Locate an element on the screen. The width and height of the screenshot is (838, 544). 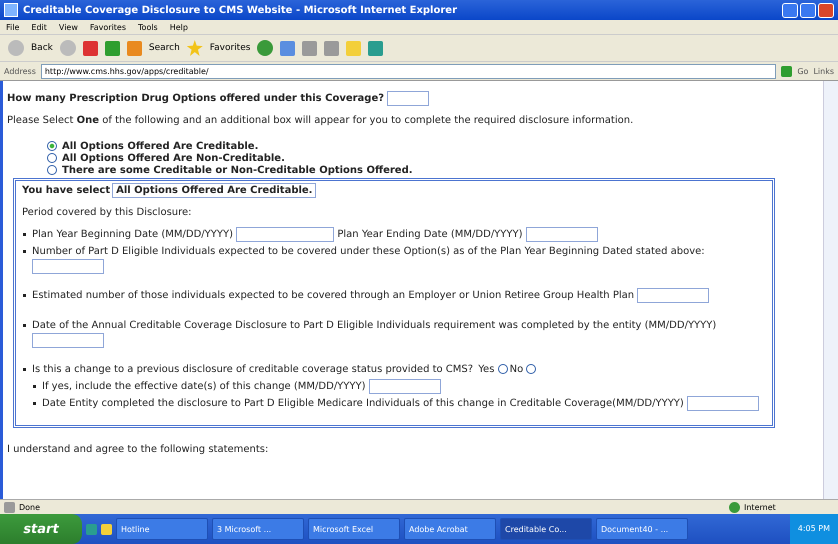
options-count-field is located at coordinates (408, 98).